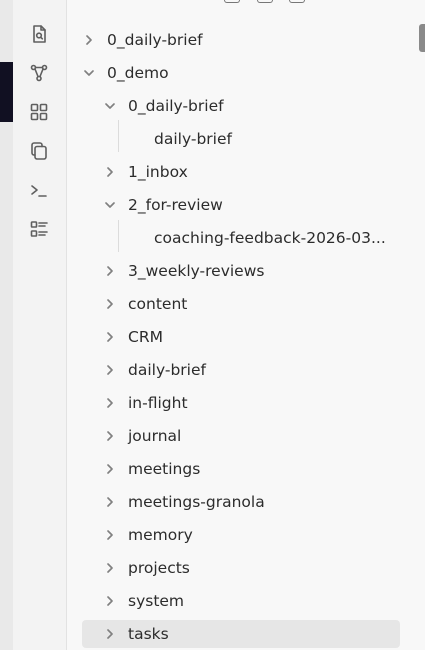 The image size is (425, 650). What do you see at coordinates (159, 568) in the screenshot?
I see `tree-item-label: projects` at bounding box center [159, 568].